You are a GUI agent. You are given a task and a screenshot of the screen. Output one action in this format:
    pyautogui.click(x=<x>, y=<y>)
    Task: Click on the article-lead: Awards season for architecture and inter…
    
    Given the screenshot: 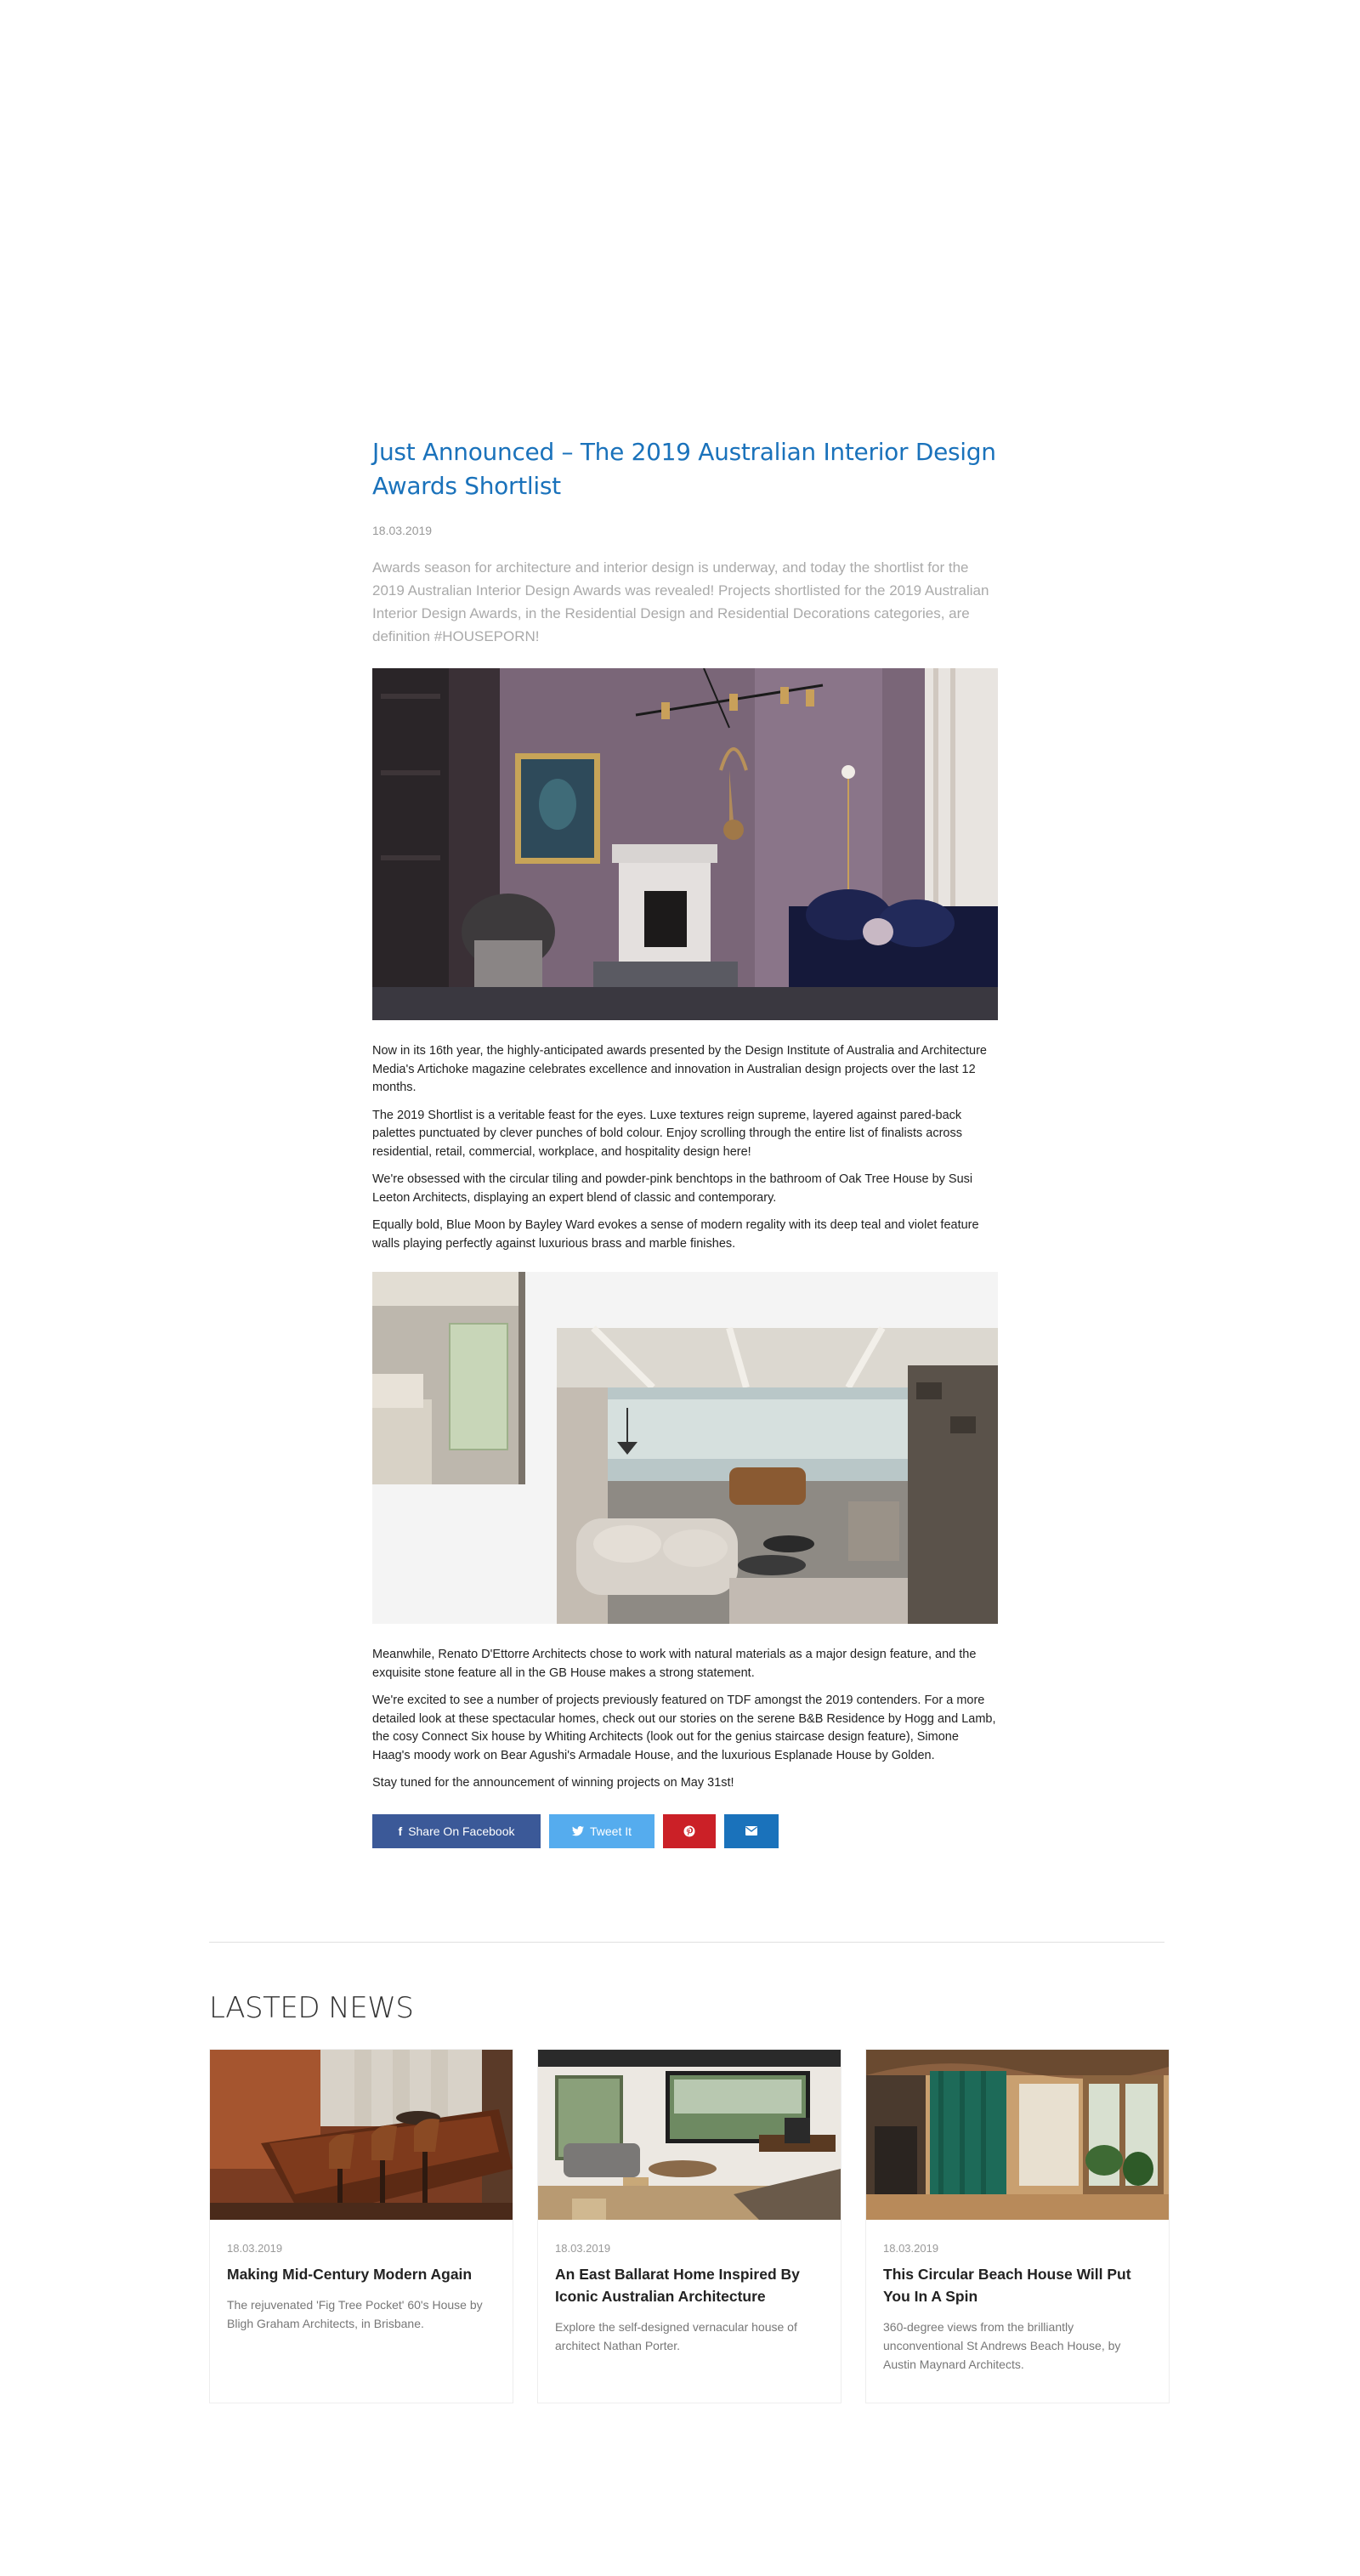 What is the action you would take?
    pyautogui.click(x=680, y=601)
    